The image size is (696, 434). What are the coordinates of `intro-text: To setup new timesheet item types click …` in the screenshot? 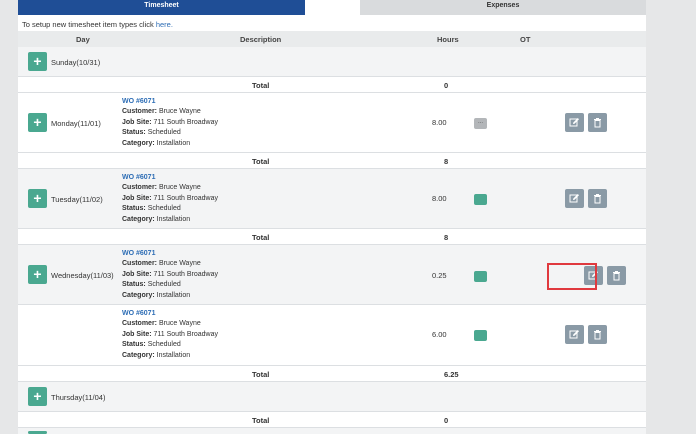 It's located at (97, 24).